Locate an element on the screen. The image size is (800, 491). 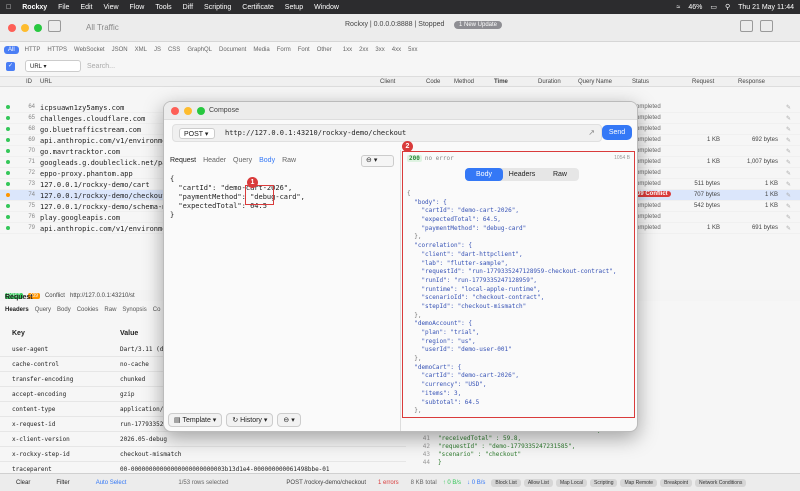
filter-document: Document is located at coordinates (232, 50).